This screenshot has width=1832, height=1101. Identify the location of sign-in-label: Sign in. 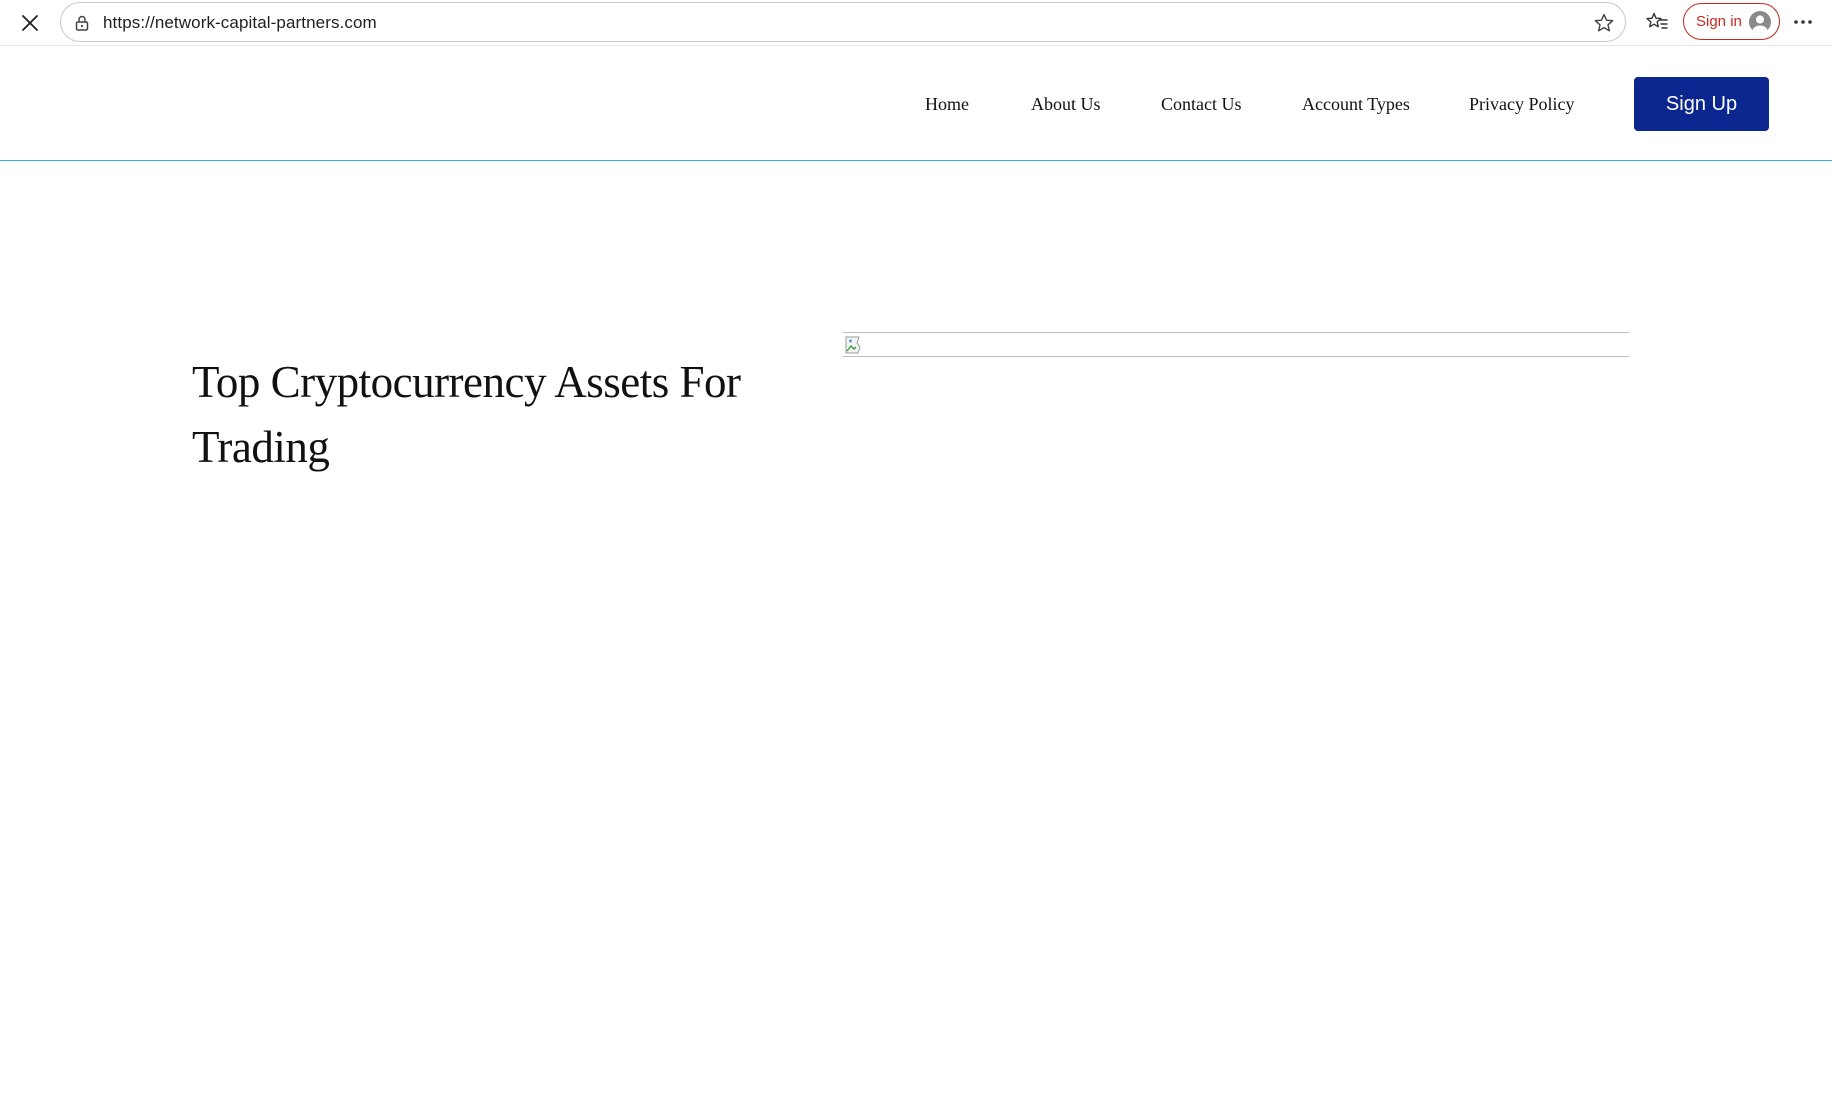
(1719, 21).